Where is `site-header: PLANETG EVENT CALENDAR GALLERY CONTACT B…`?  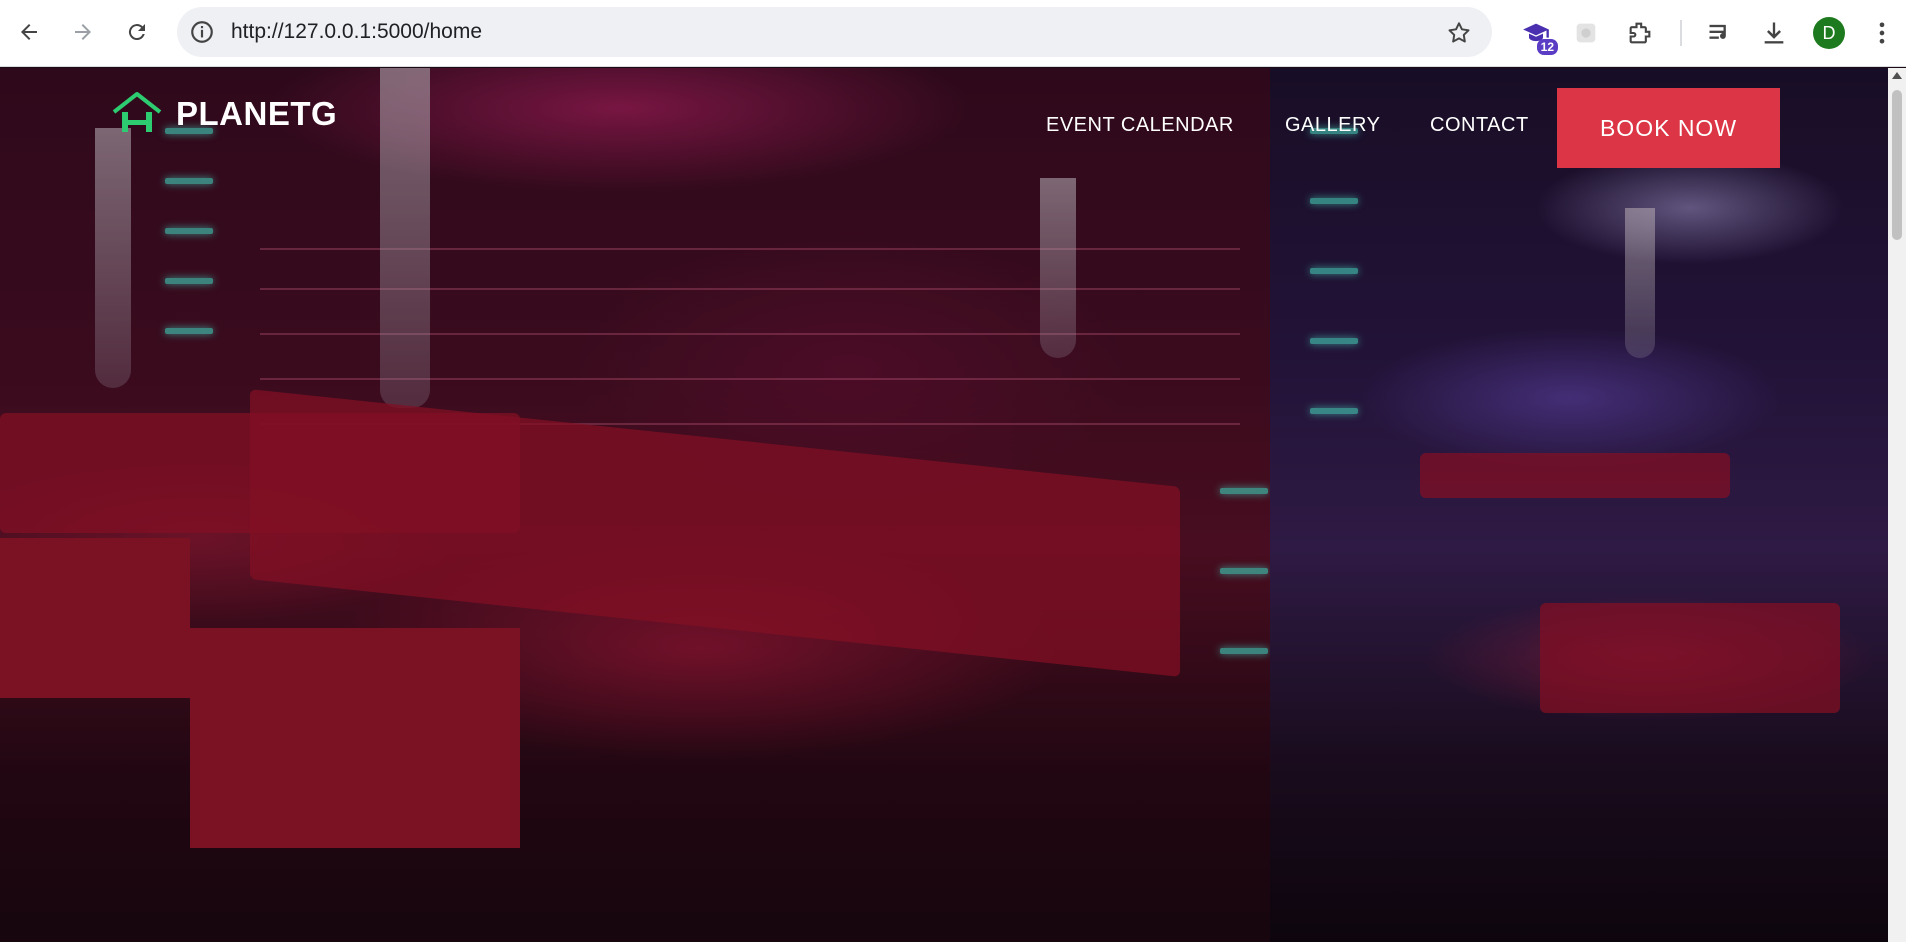
site-header: PLANETG EVENT CALENDAR GALLERY CONTACT B… is located at coordinates (944, 123).